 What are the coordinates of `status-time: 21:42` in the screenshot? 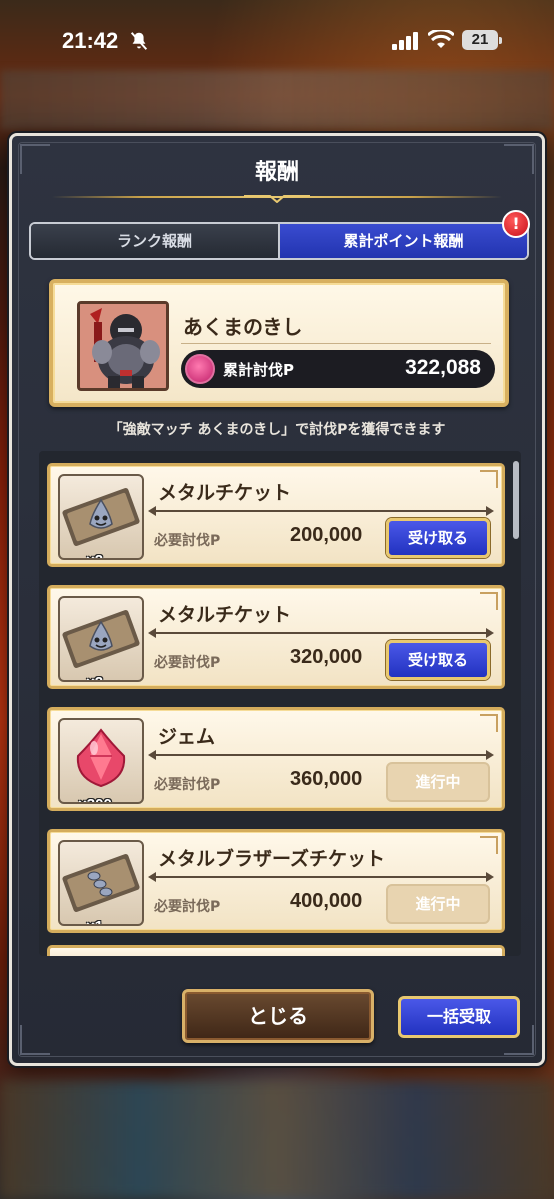 It's located at (90, 40).